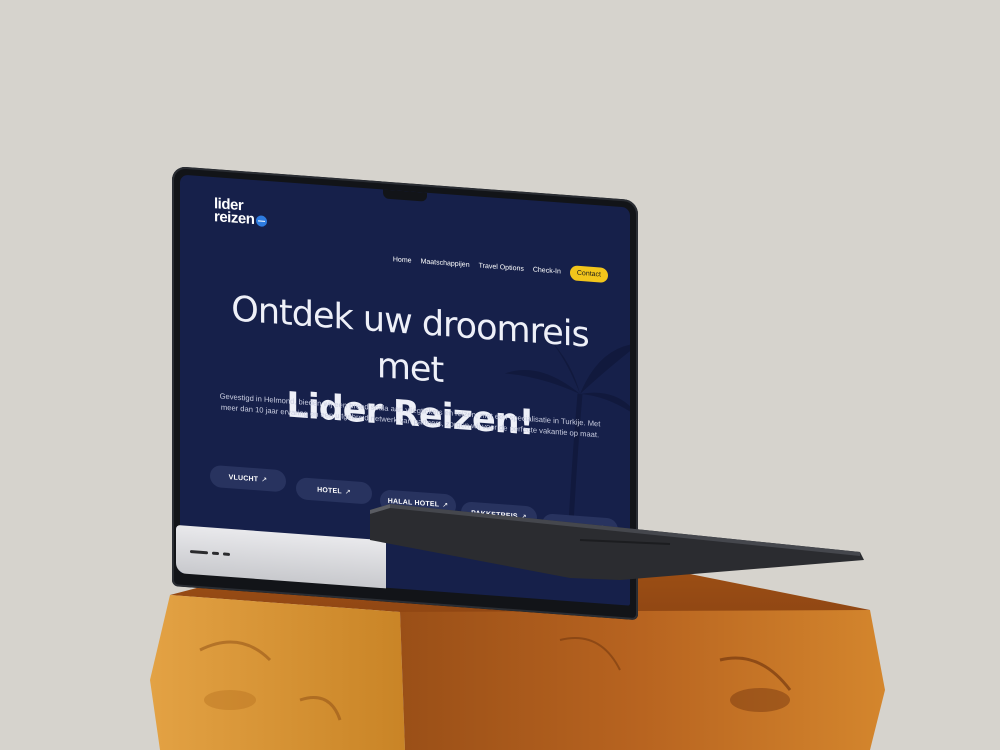 This screenshot has height=750, width=1000. I want to click on category-vlucht-button: VLUCHT ↗, so click(248, 478).